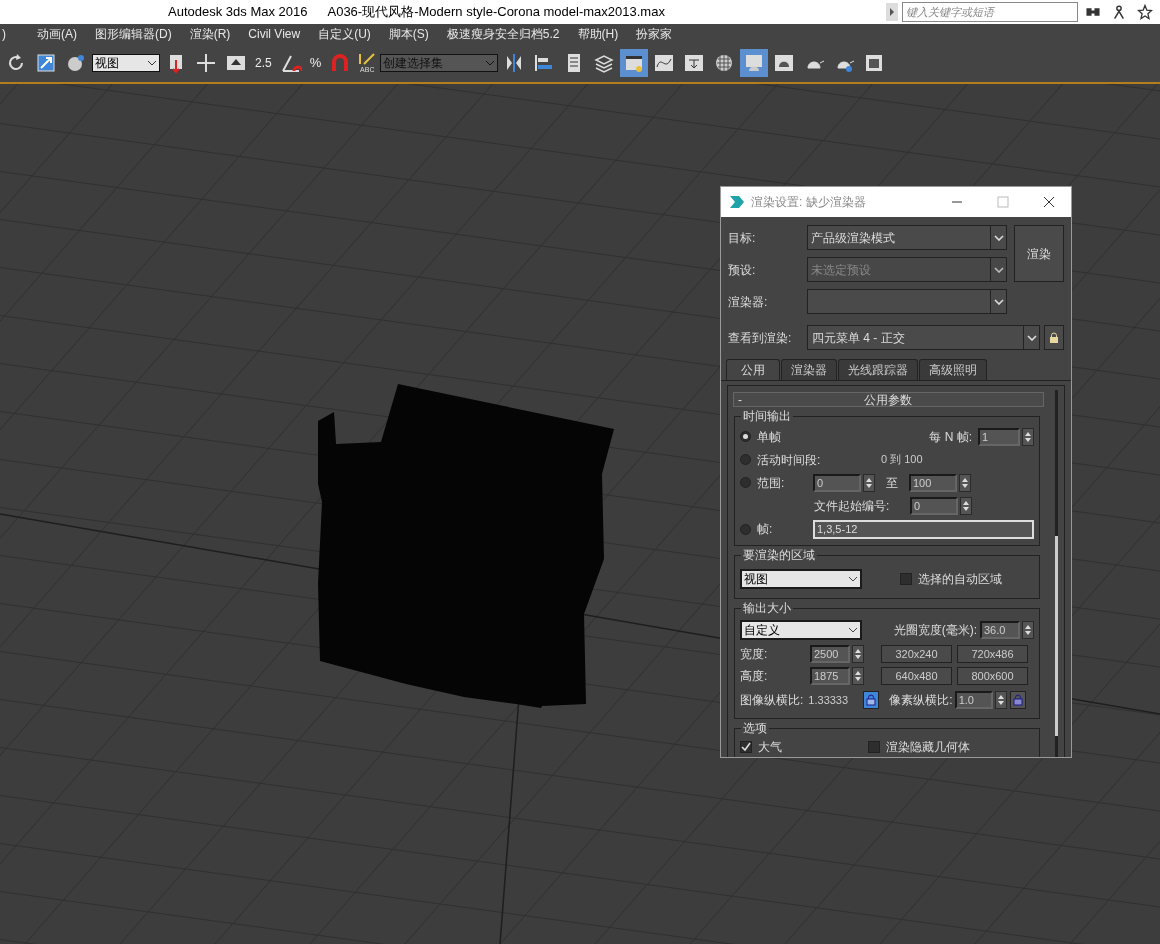  Describe the element at coordinates (755, 728) in the screenshot. I see `group-title: 选项` at that location.